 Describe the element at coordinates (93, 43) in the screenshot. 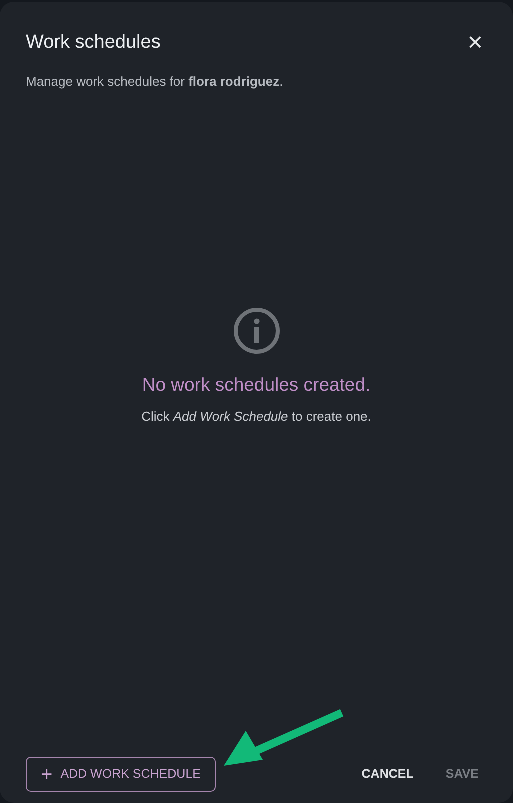

I see `dialog-title: Work schedules` at that location.